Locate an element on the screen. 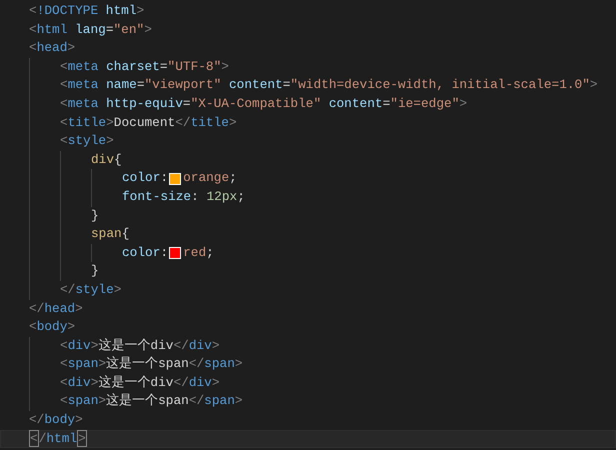 The width and height of the screenshot is (616, 450). matched-bracket: > is located at coordinates (82, 439).